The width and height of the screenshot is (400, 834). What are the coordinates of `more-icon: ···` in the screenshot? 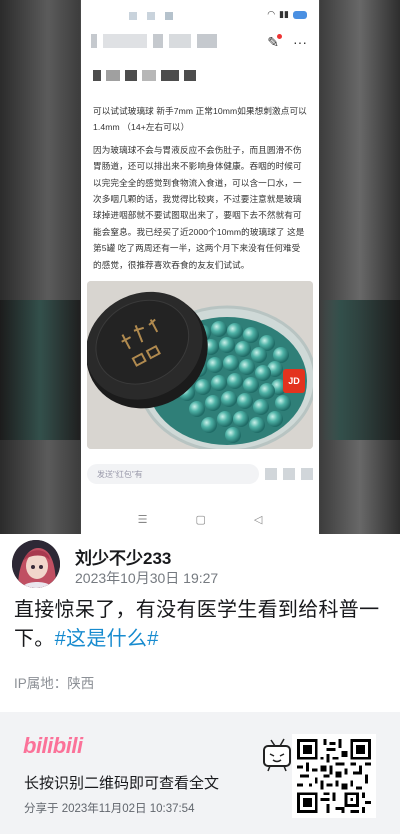 It's located at (300, 42).